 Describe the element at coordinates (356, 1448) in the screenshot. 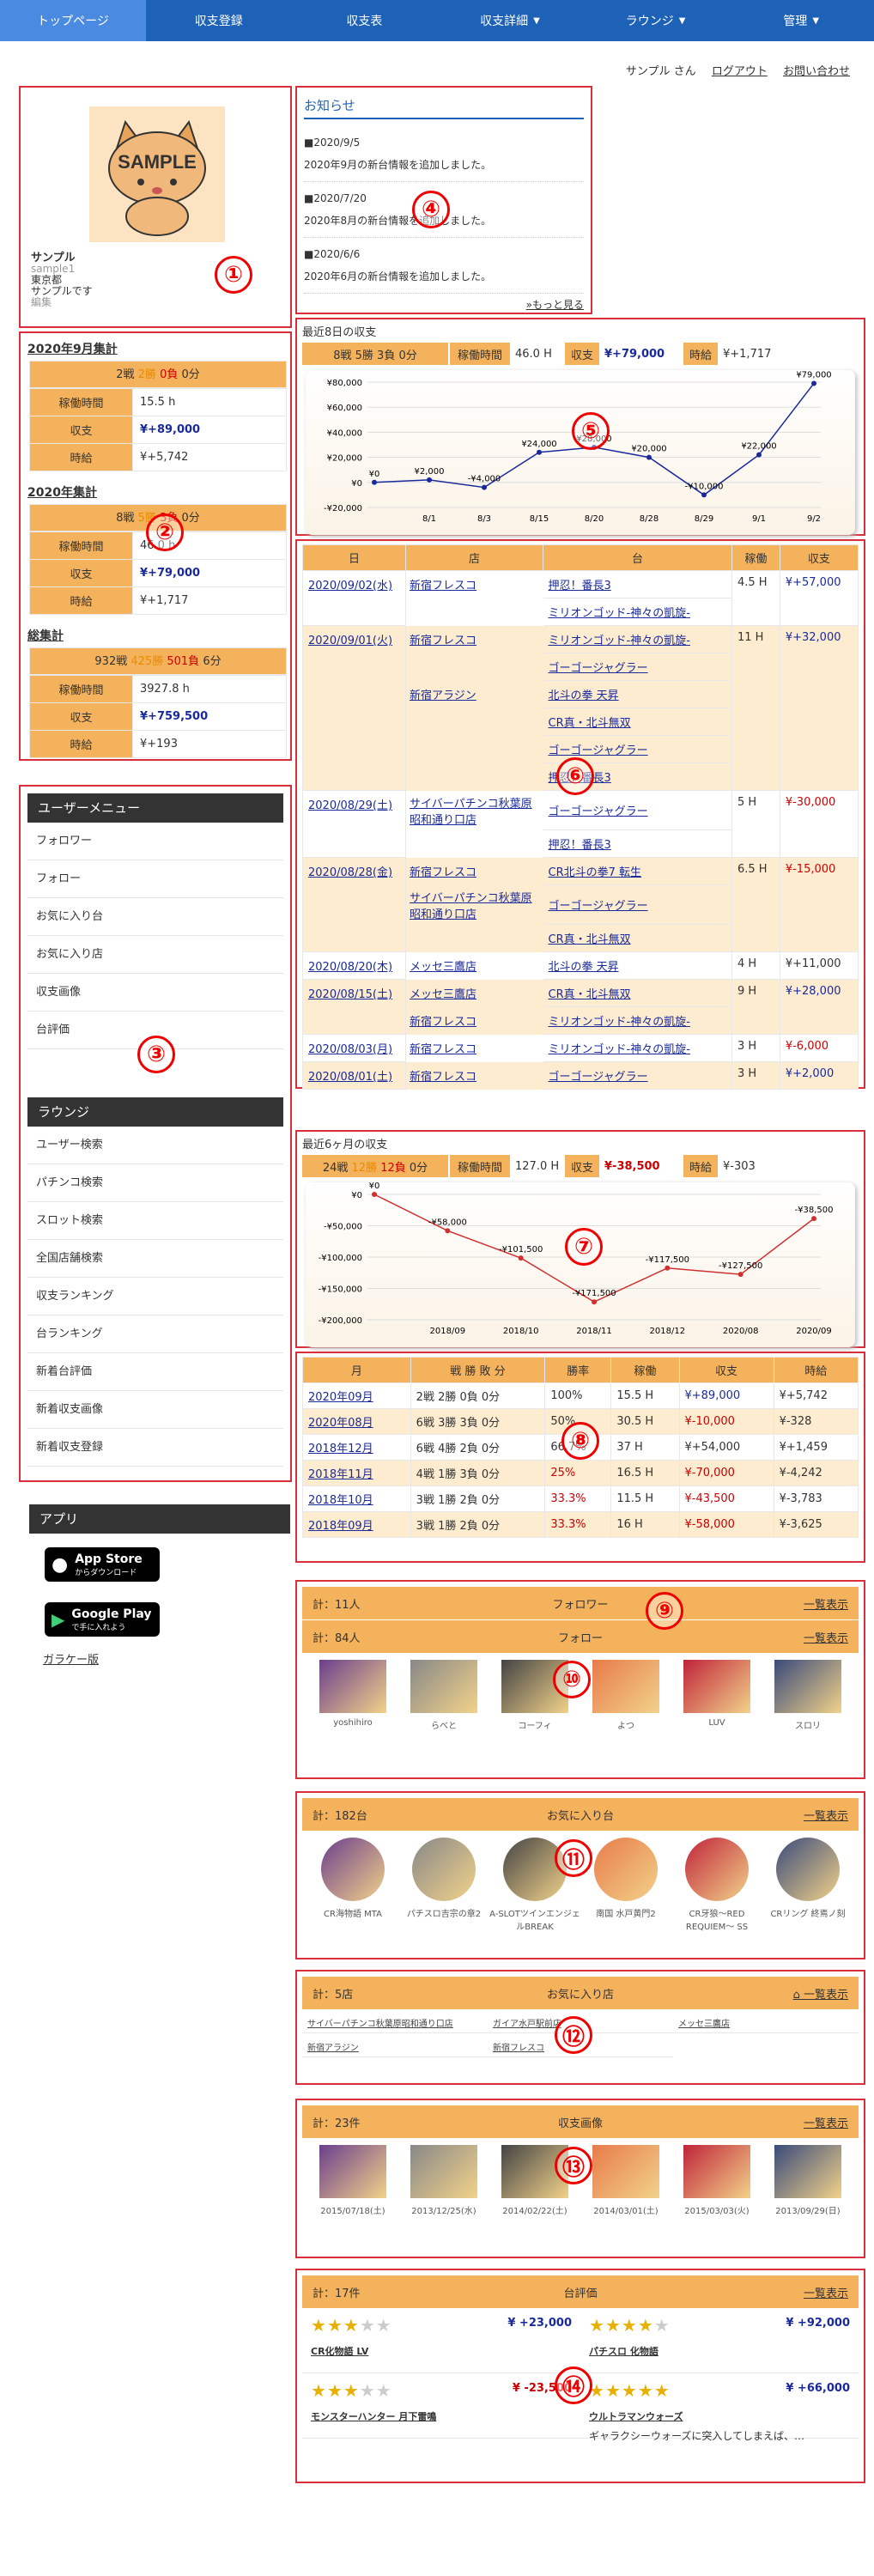

I see `month-link: 2018年12月` at that location.